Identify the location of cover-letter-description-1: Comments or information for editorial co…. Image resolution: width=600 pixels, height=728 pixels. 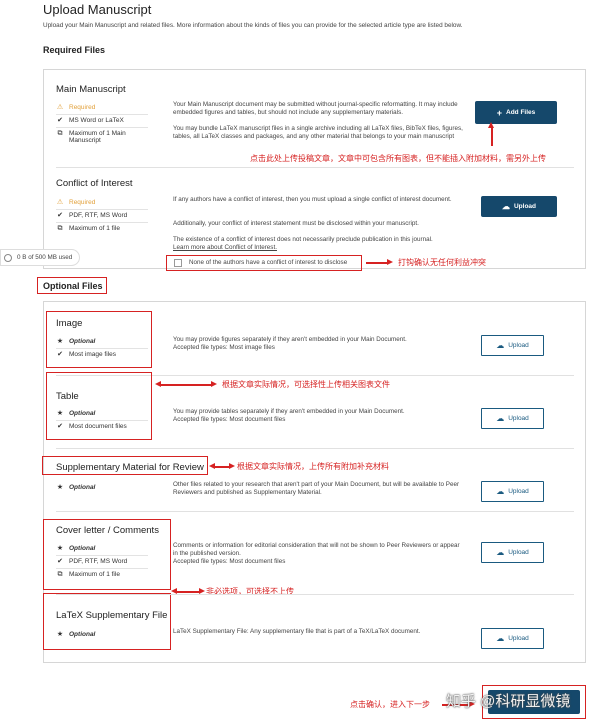
(316, 549).